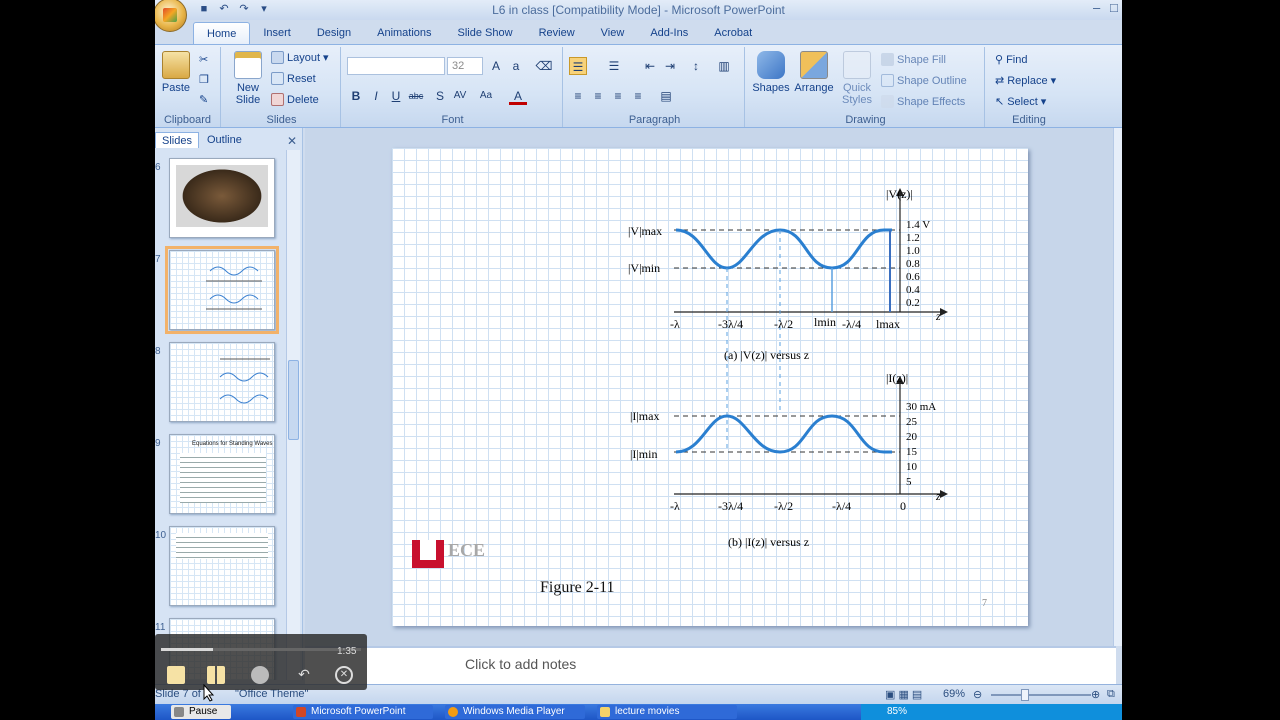 Image resolution: width=1280 pixels, height=720 pixels. I want to click on grow-font-icon: A, so click(496, 66).